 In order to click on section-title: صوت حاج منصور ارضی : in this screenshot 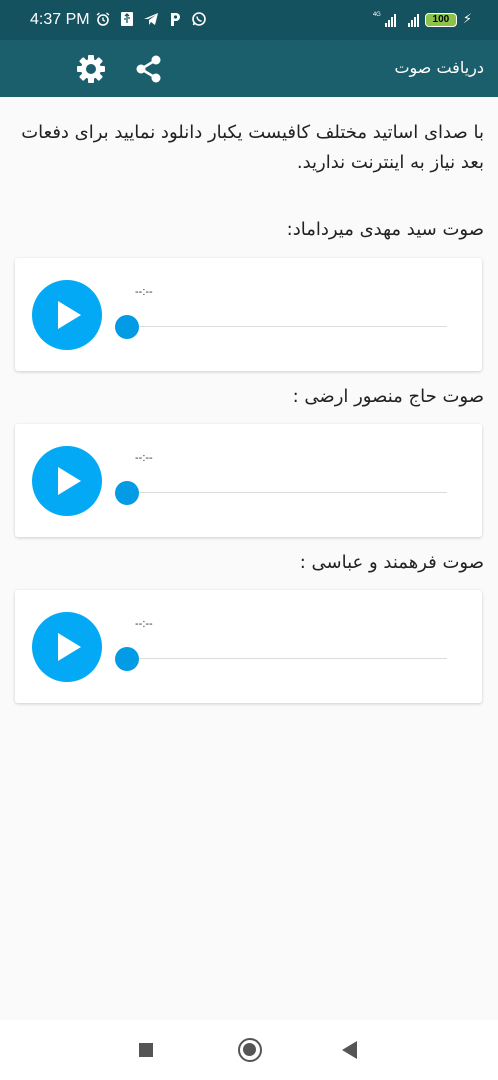, I will do `click(388, 396)`.